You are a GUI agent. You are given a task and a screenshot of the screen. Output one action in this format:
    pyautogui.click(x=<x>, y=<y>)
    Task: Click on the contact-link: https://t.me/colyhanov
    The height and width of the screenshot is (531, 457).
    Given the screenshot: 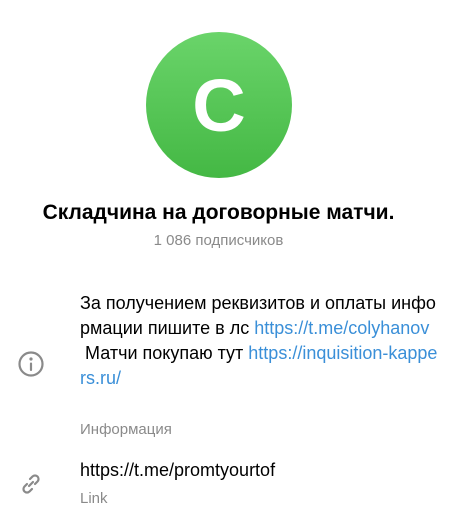 What is the action you would take?
    pyautogui.click(x=341, y=328)
    